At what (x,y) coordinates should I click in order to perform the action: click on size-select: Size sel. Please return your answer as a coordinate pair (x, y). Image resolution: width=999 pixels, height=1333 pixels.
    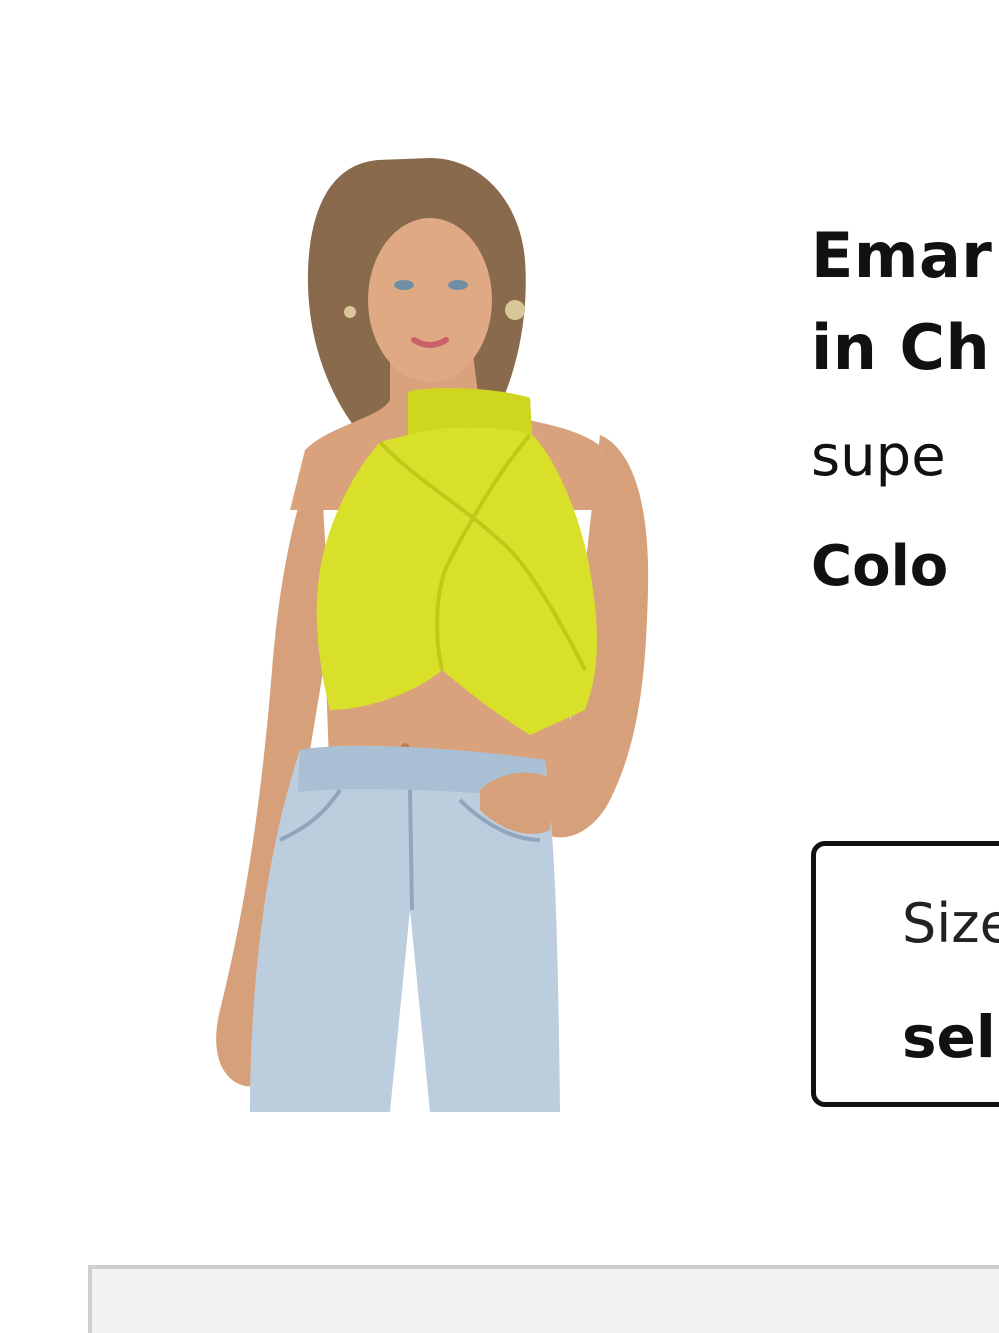
    Looking at the image, I should click on (905, 974).